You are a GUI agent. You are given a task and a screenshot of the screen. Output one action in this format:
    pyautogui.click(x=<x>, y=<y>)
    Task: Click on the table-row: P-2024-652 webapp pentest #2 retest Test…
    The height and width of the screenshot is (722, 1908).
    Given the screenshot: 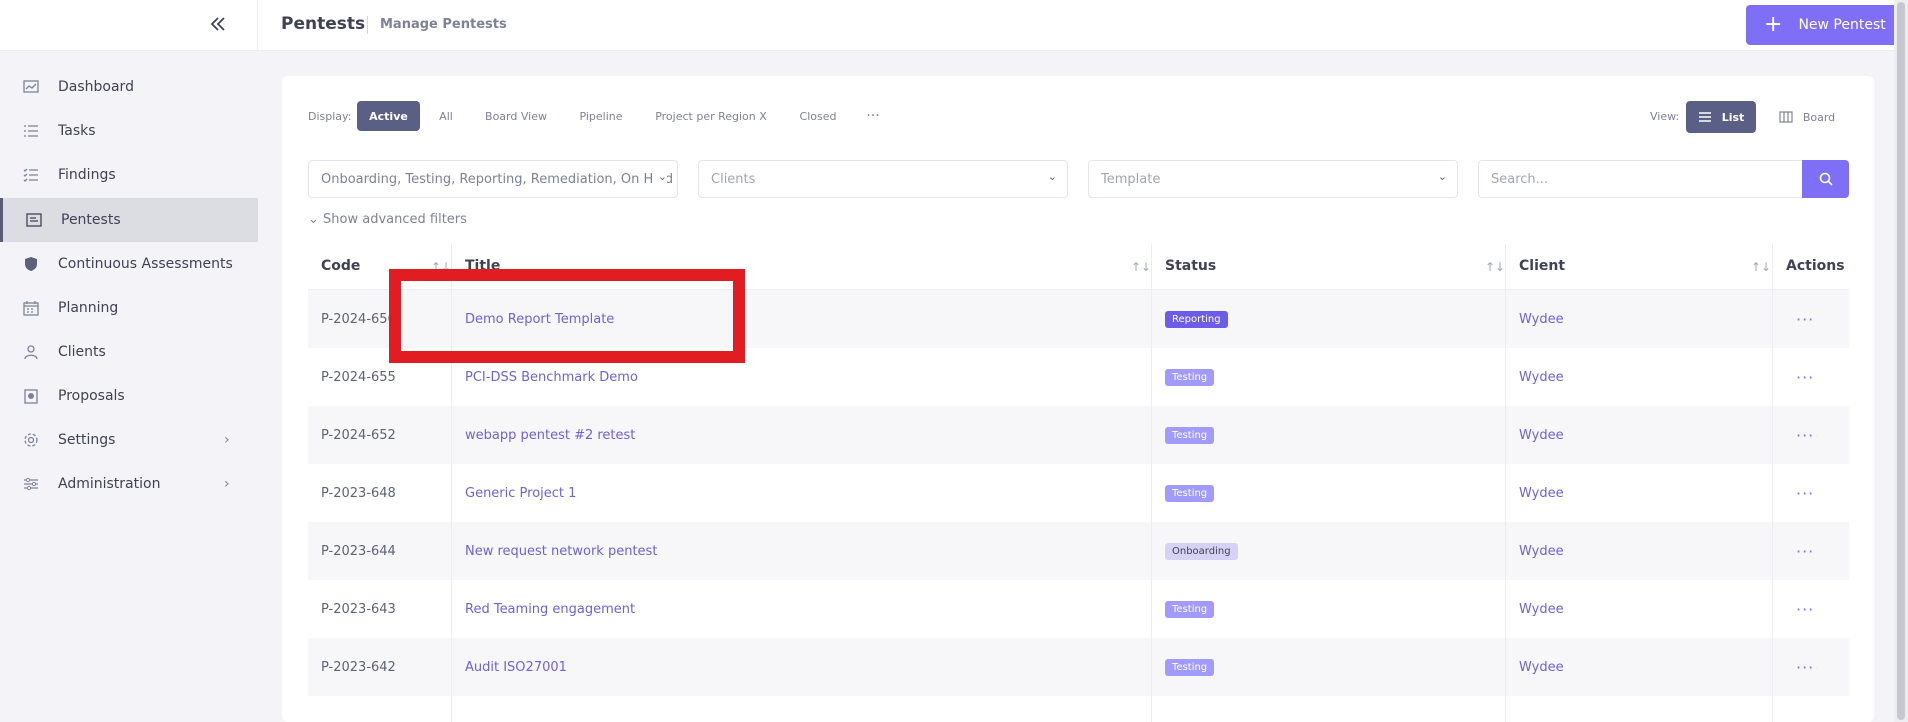 What is the action you would take?
    pyautogui.click(x=1078, y=435)
    